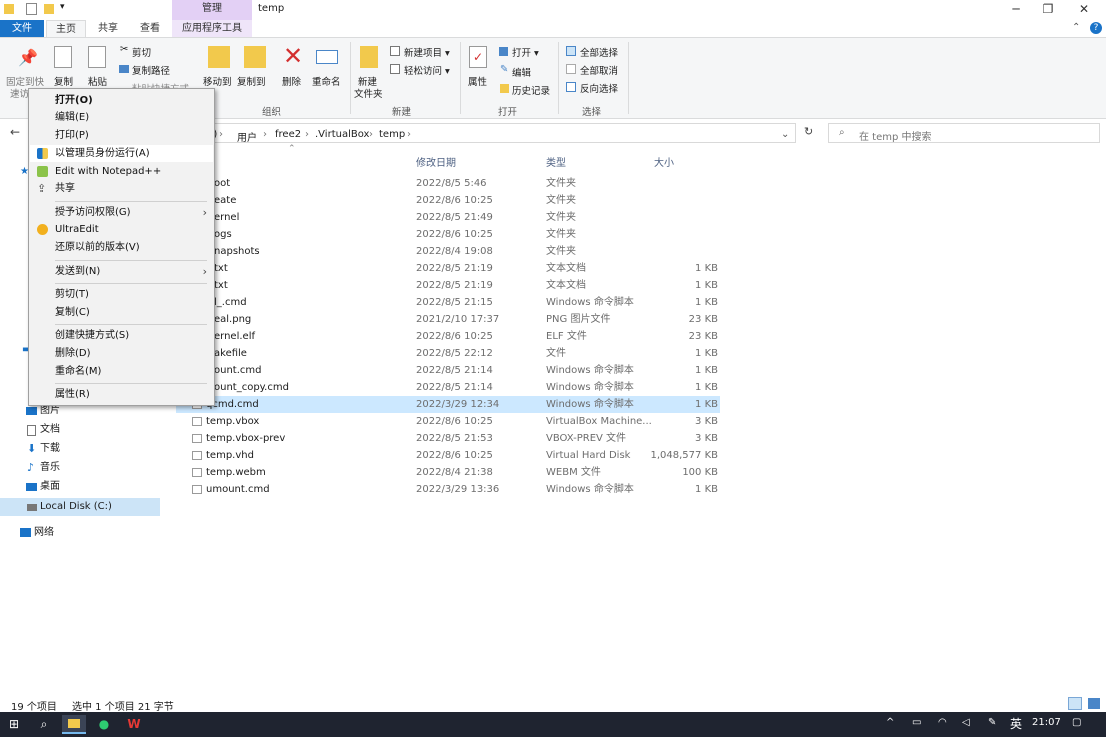  Describe the element at coordinates (992, 722) in the screenshot. I see `pen-icon: ✎` at that location.